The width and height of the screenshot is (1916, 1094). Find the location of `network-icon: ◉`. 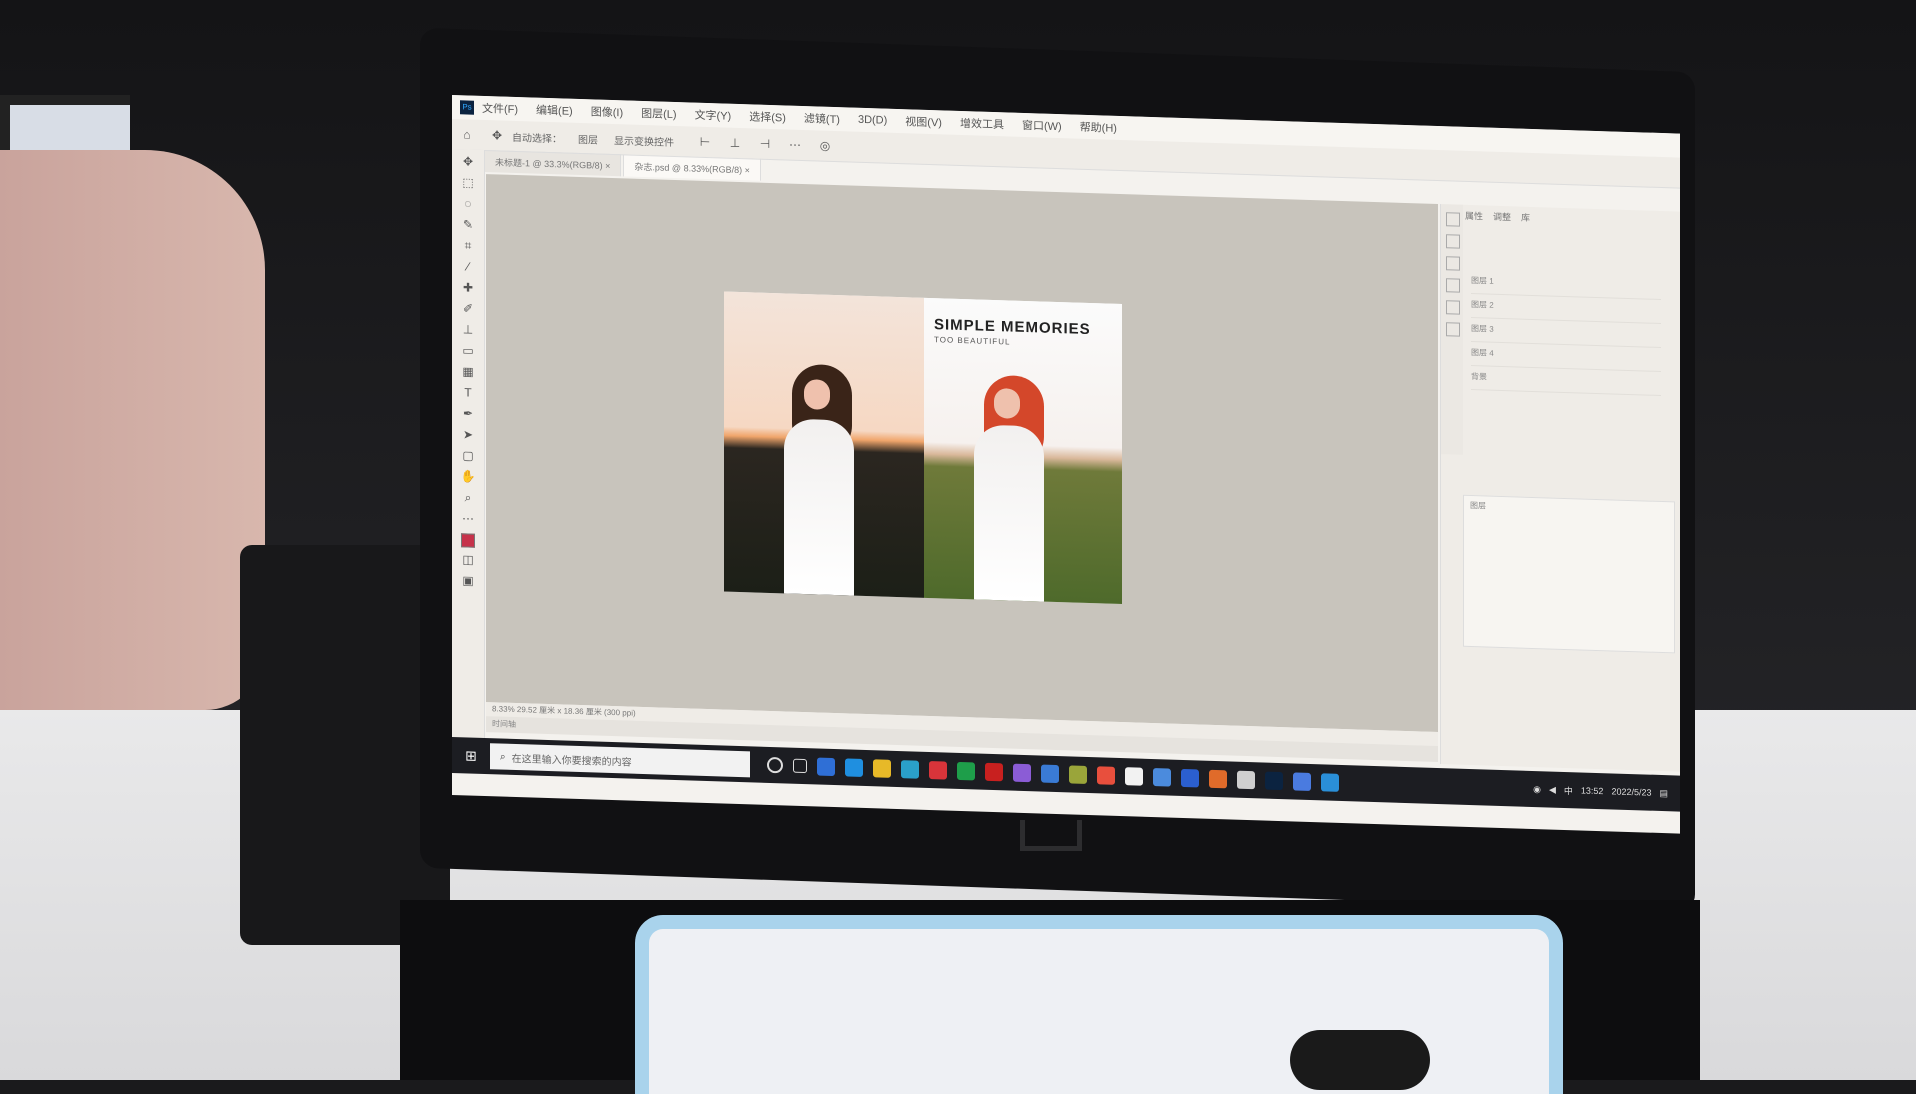

network-icon: ◉ is located at coordinates (1537, 788).